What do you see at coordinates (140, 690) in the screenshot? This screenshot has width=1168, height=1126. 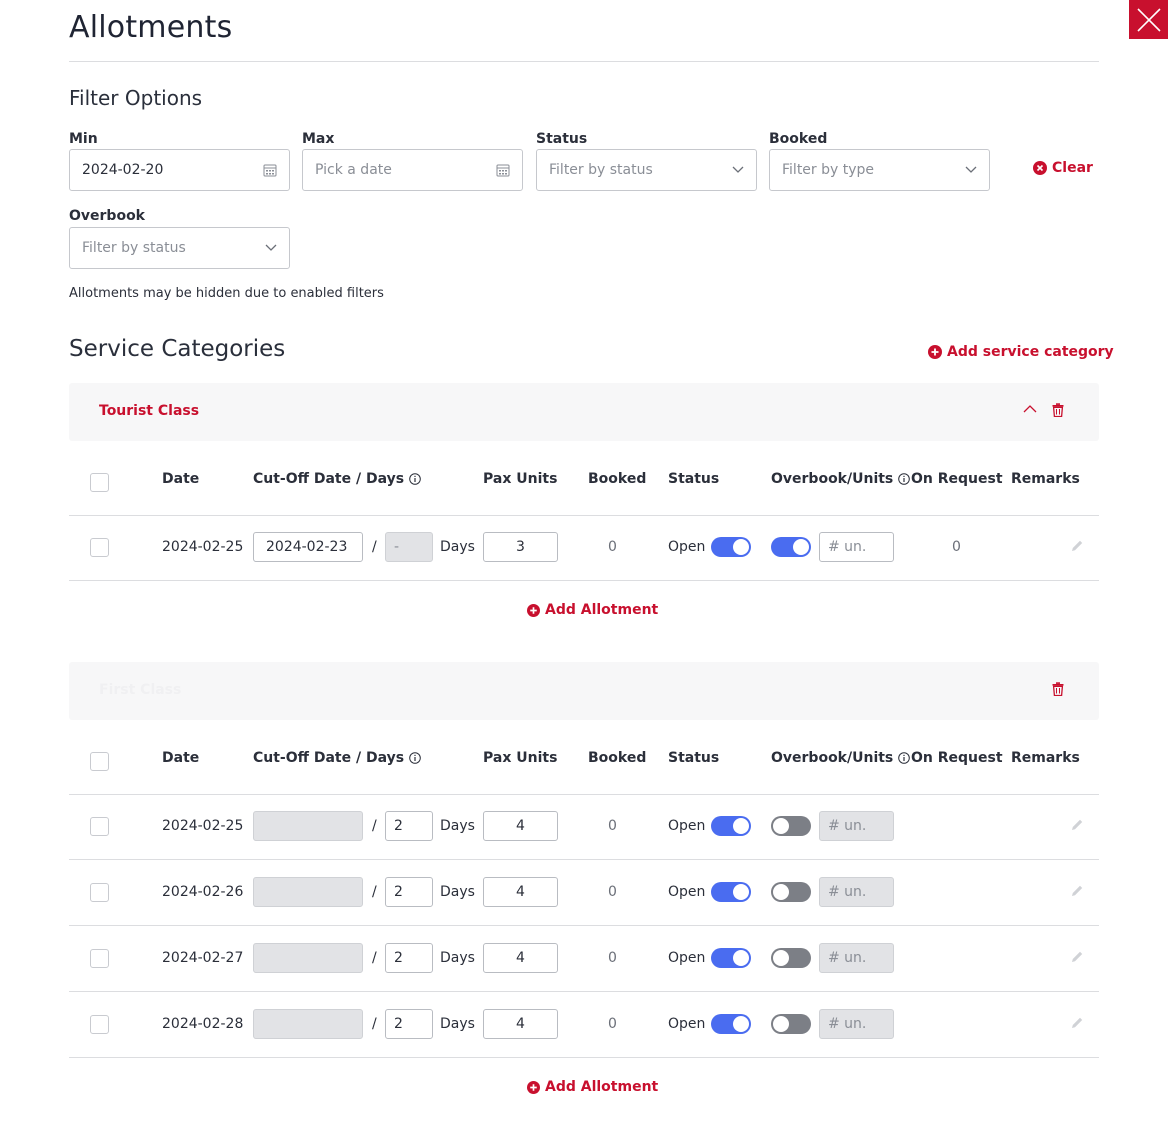 I see `category-name: First Class` at bounding box center [140, 690].